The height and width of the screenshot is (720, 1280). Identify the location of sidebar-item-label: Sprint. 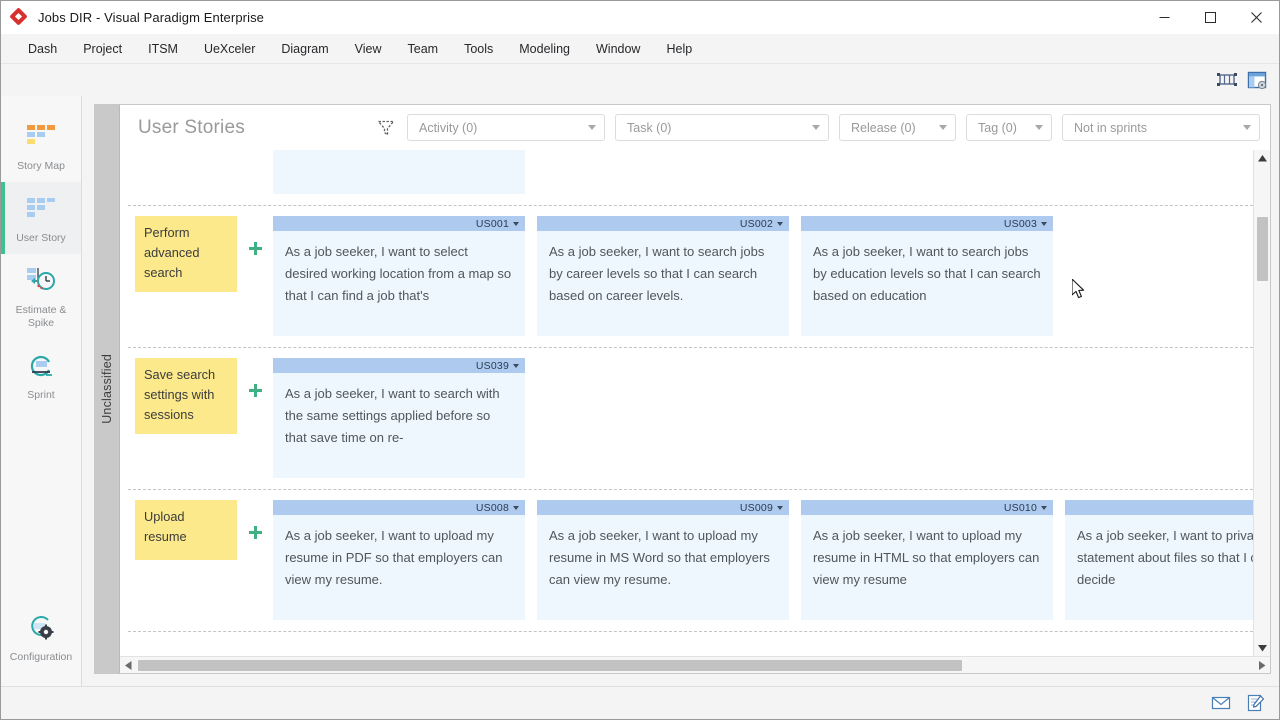
(41, 395).